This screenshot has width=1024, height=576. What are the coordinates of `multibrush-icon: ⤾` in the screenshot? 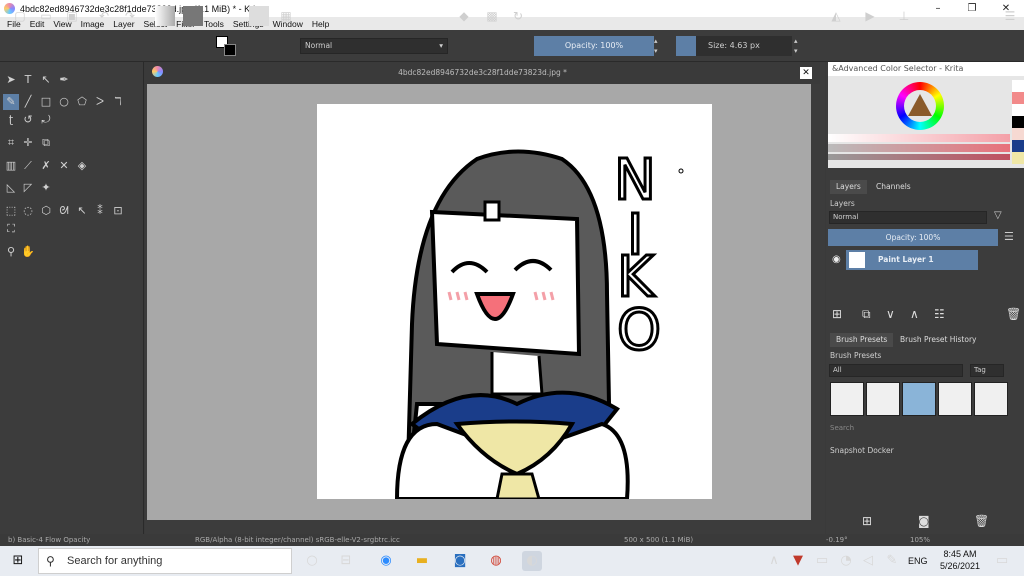 It's located at (46, 120).